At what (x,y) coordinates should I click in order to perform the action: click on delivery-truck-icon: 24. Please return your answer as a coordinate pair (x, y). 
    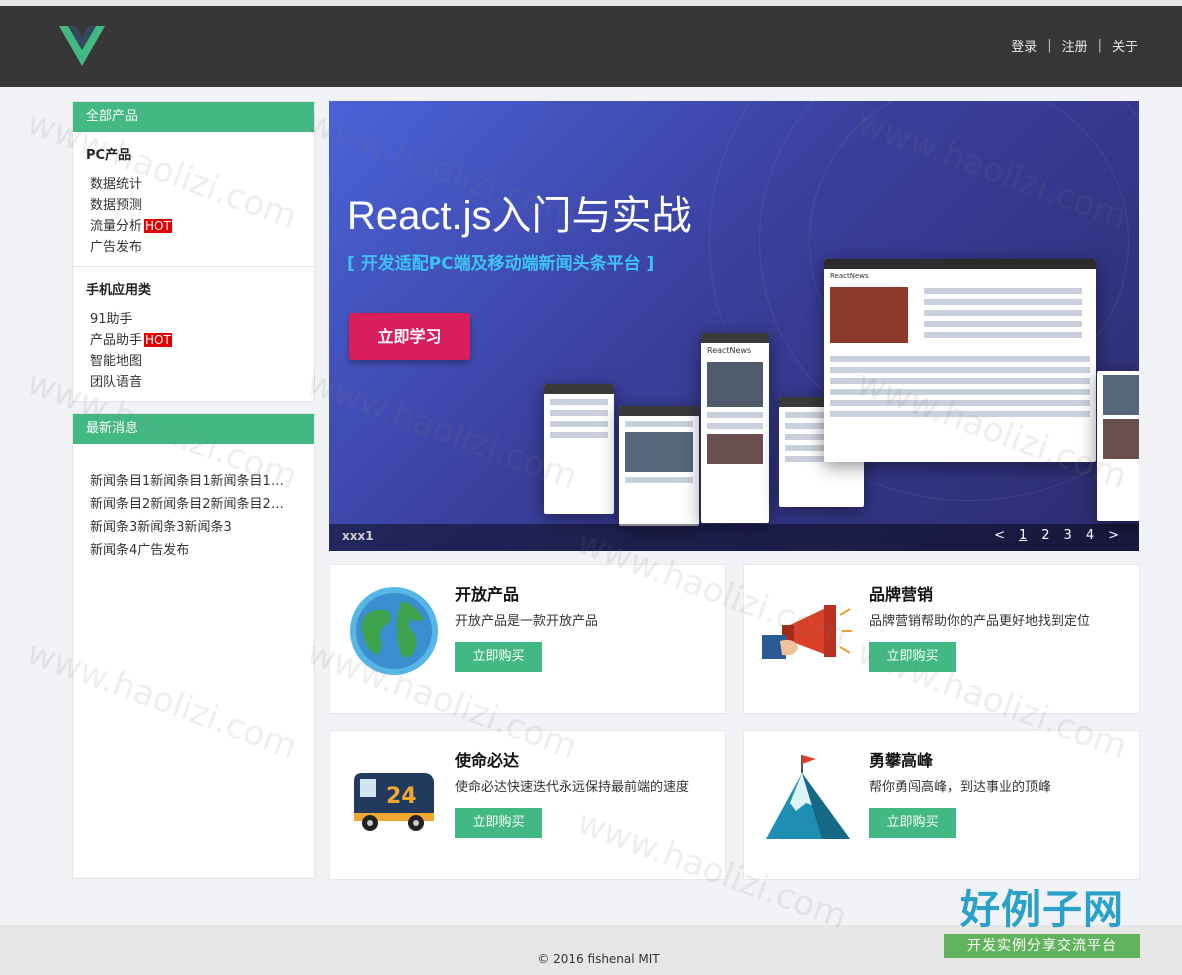
    Looking at the image, I should click on (394, 802).